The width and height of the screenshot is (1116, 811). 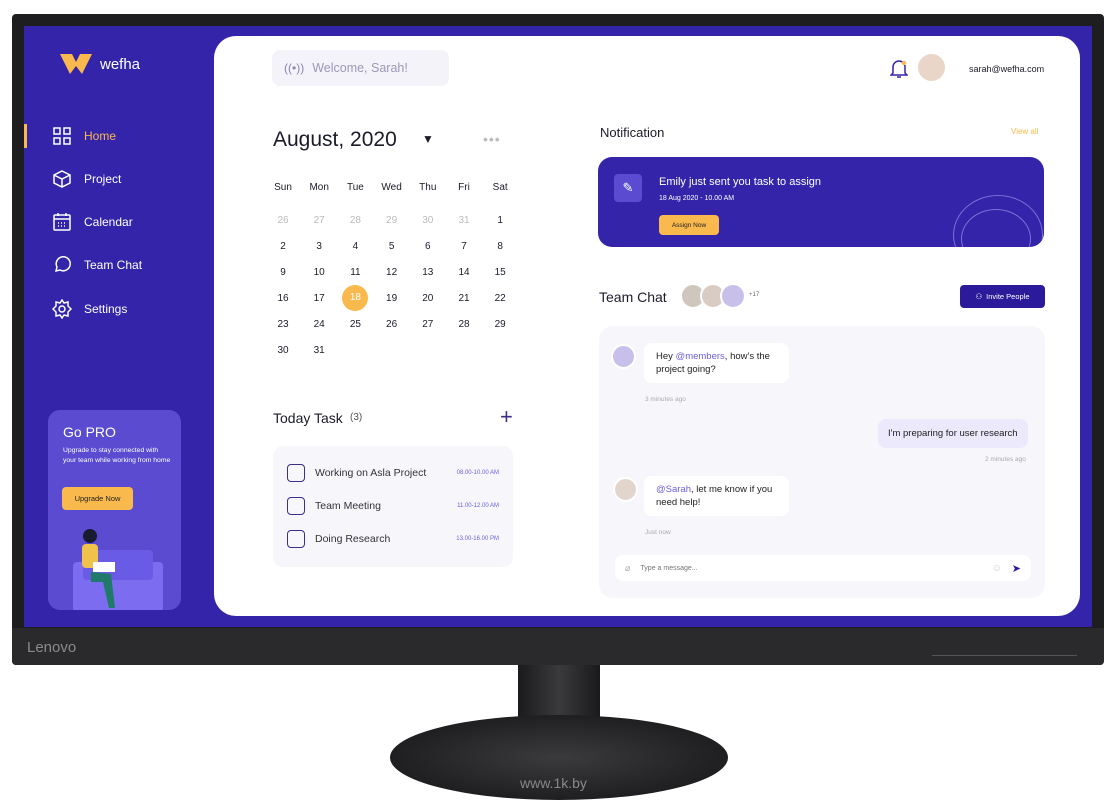 What do you see at coordinates (97, 498) in the screenshot?
I see `upgrade-now-button: Upgrade Now` at bounding box center [97, 498].